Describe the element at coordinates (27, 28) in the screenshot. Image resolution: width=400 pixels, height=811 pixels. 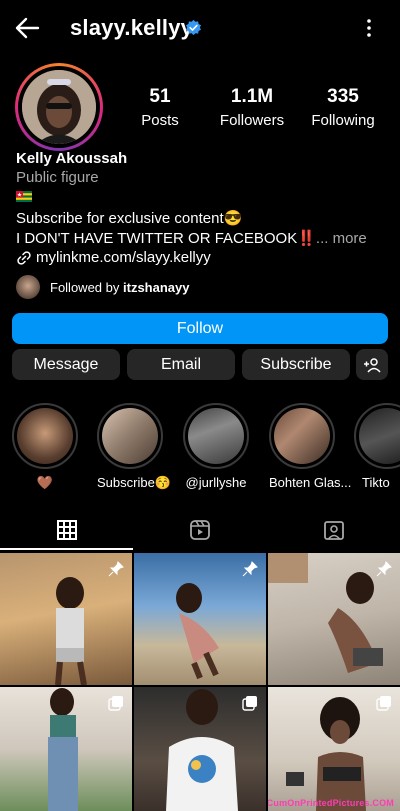
I see `back-arrow-icon` at that location.